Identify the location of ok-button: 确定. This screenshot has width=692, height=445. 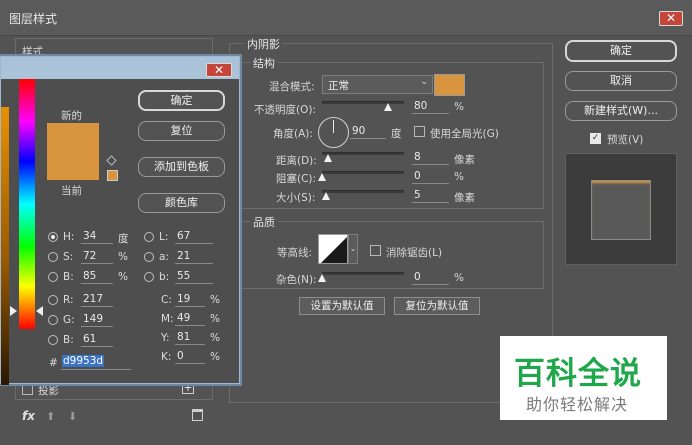
(621, 51).